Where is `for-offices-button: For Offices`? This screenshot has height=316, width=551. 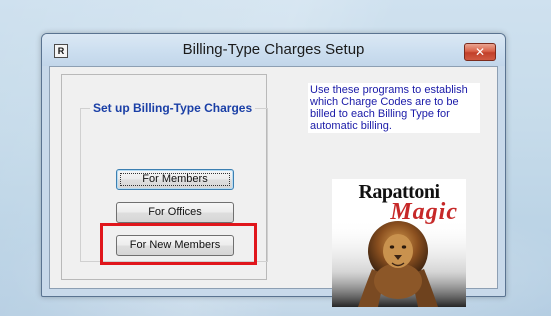
for-offices-button: For Offices is located at coordinates (175, 212).